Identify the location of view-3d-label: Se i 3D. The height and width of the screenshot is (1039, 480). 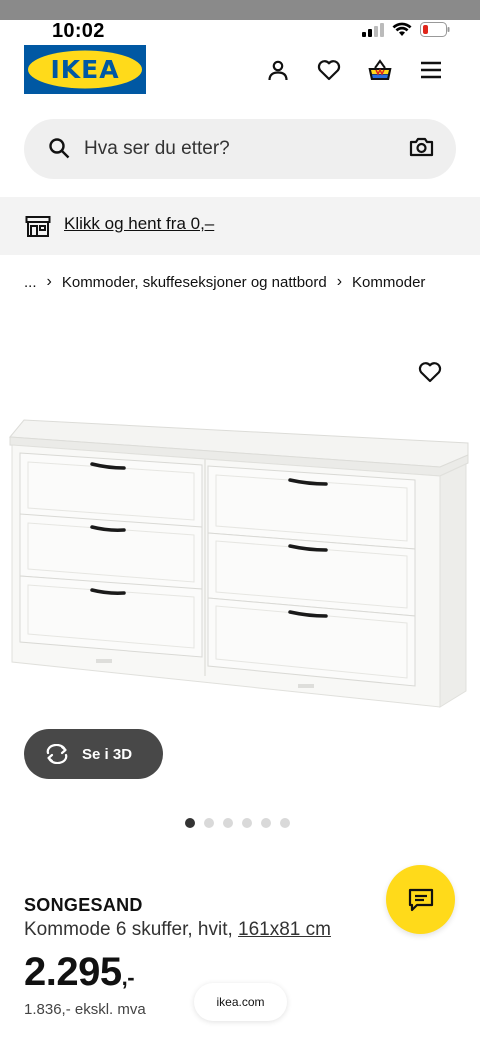
(107, 754).